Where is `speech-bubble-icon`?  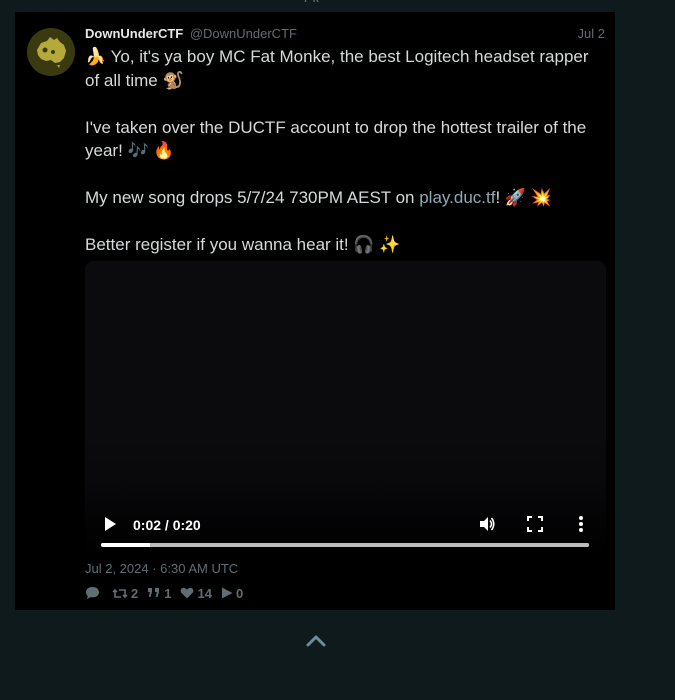 speech-bubble-icon is located at coordinates (92, 593).